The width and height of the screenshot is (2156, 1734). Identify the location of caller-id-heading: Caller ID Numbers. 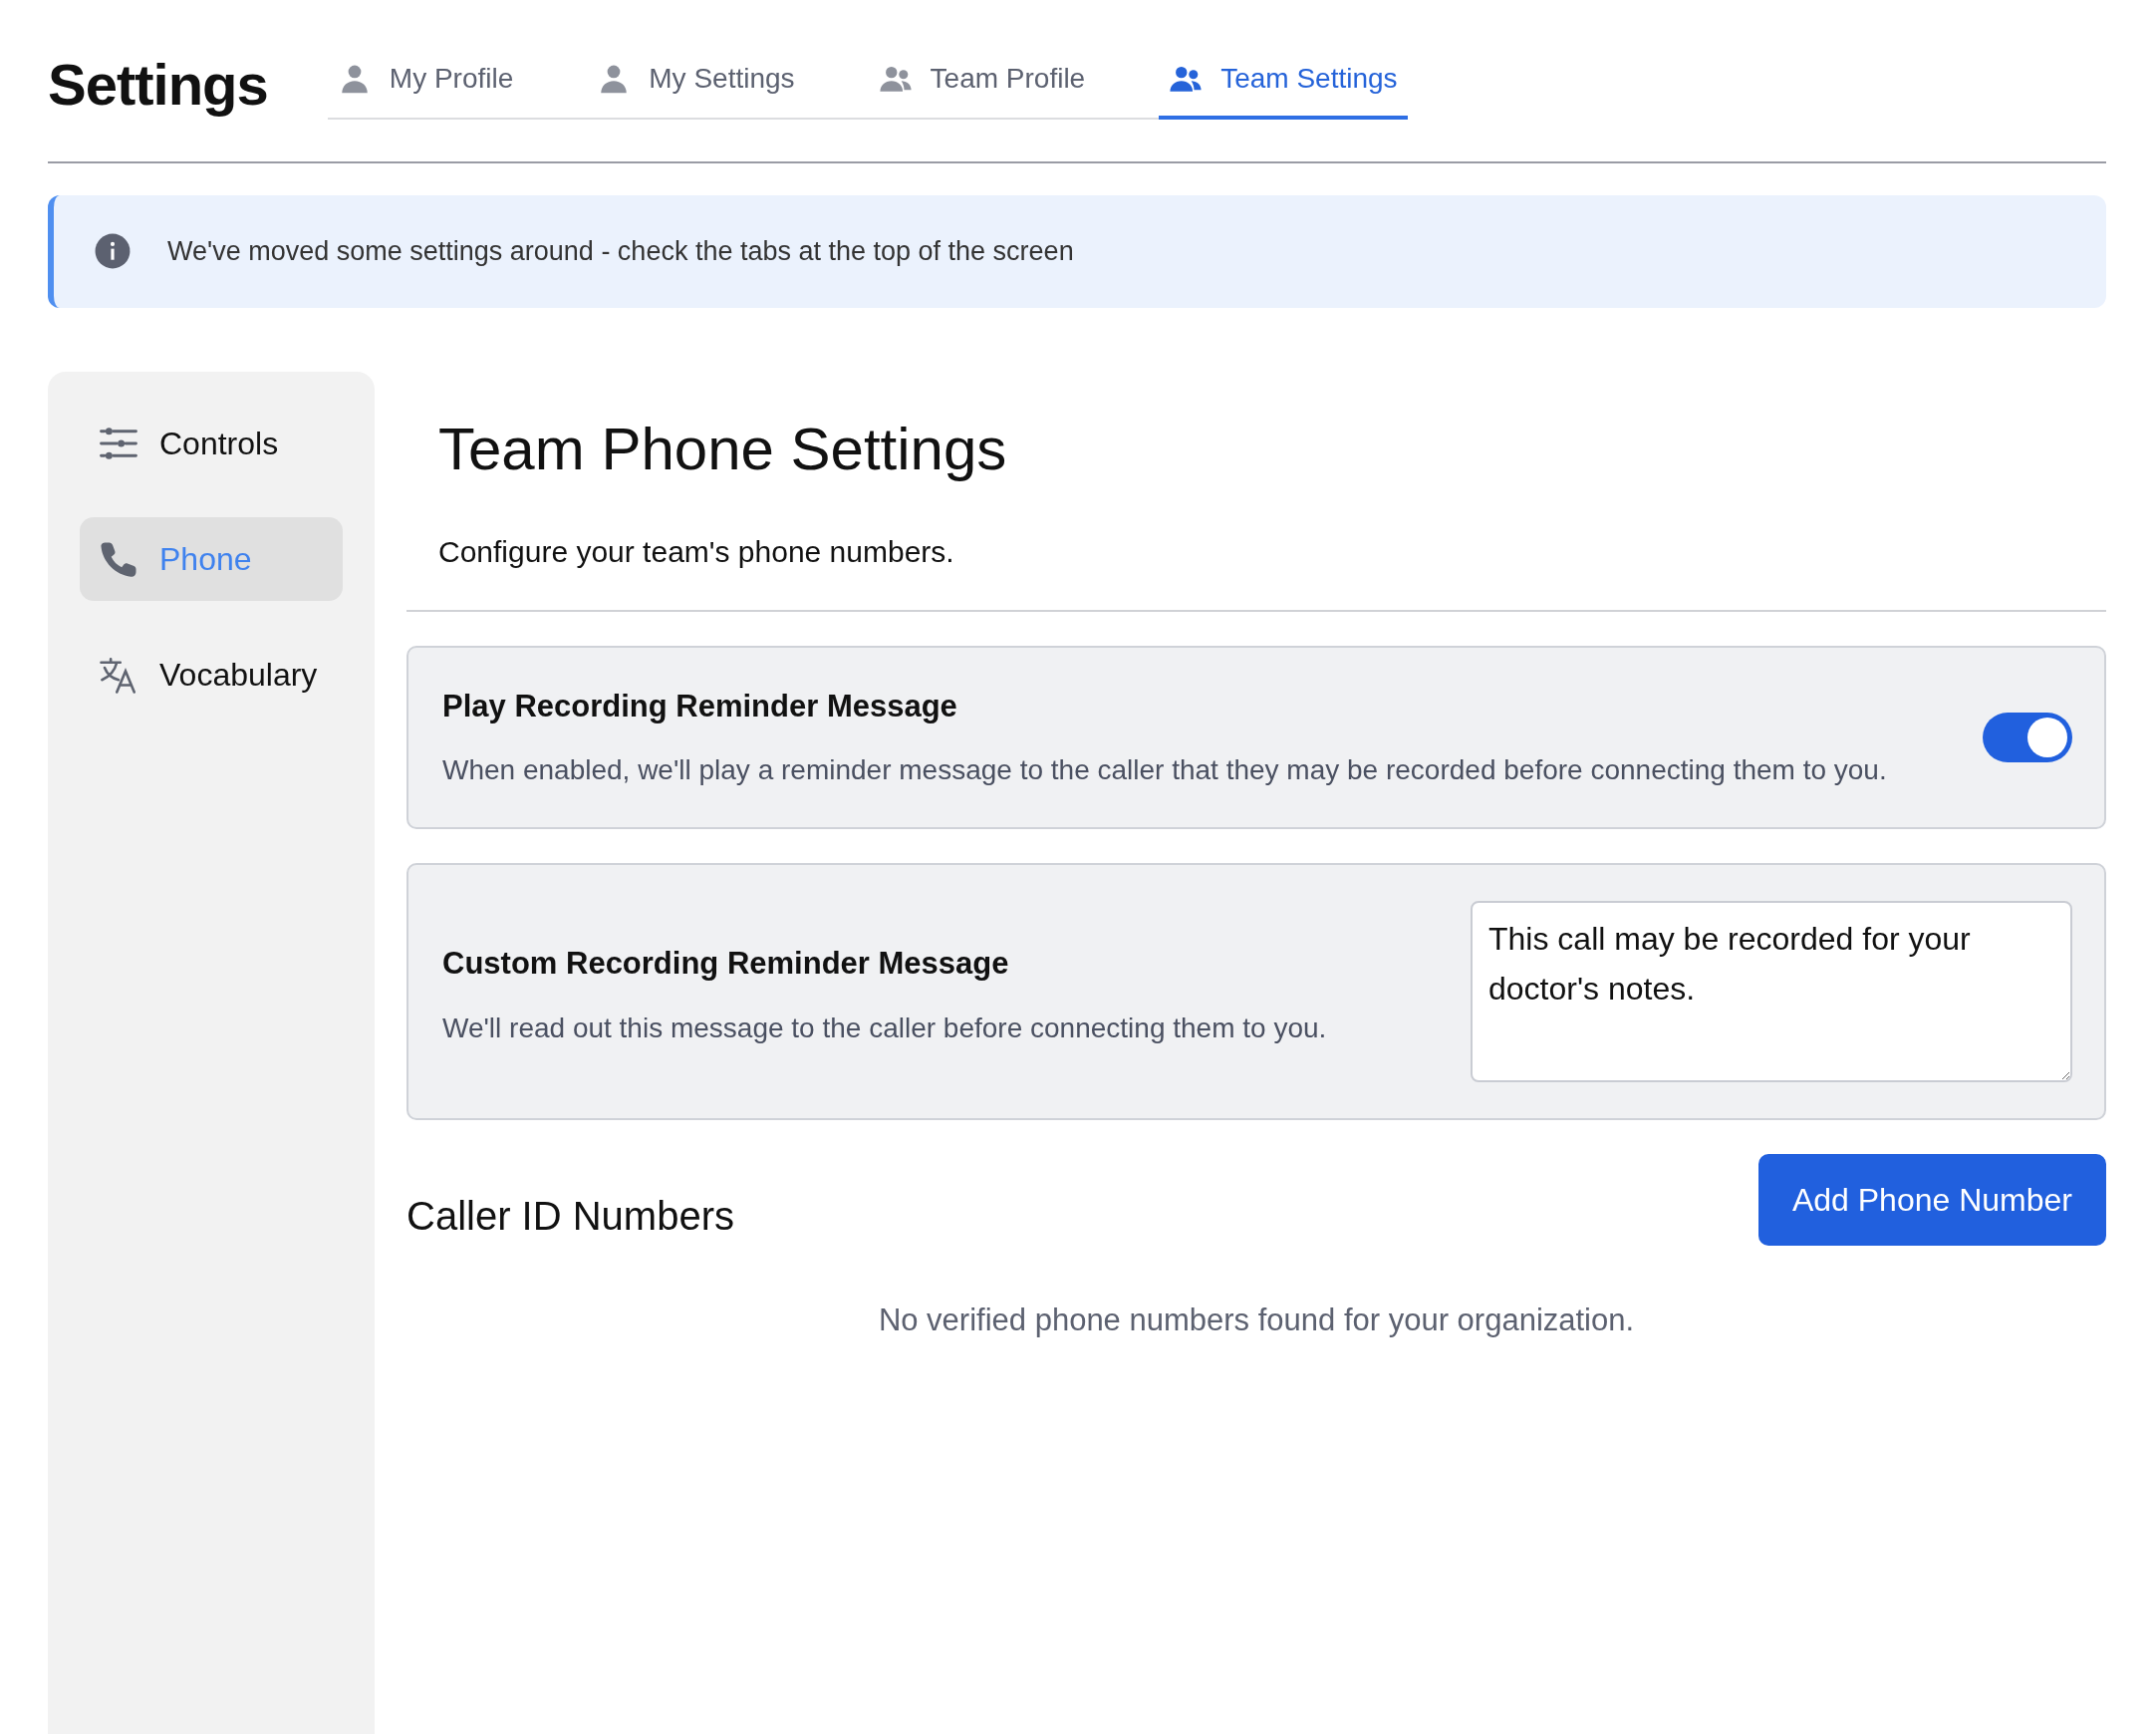
(570, 1216).